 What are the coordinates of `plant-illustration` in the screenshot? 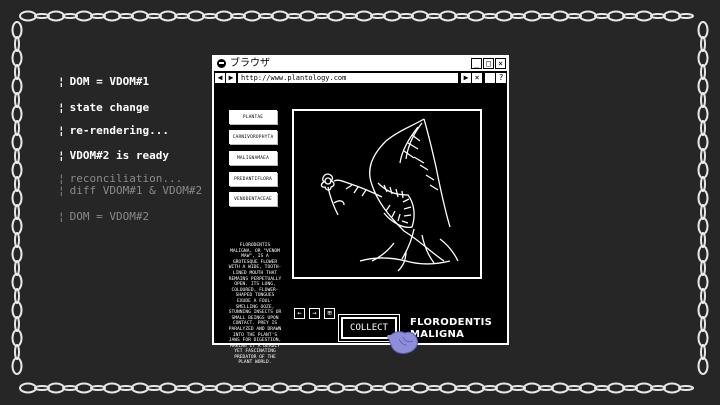 It's located at (387, 194).